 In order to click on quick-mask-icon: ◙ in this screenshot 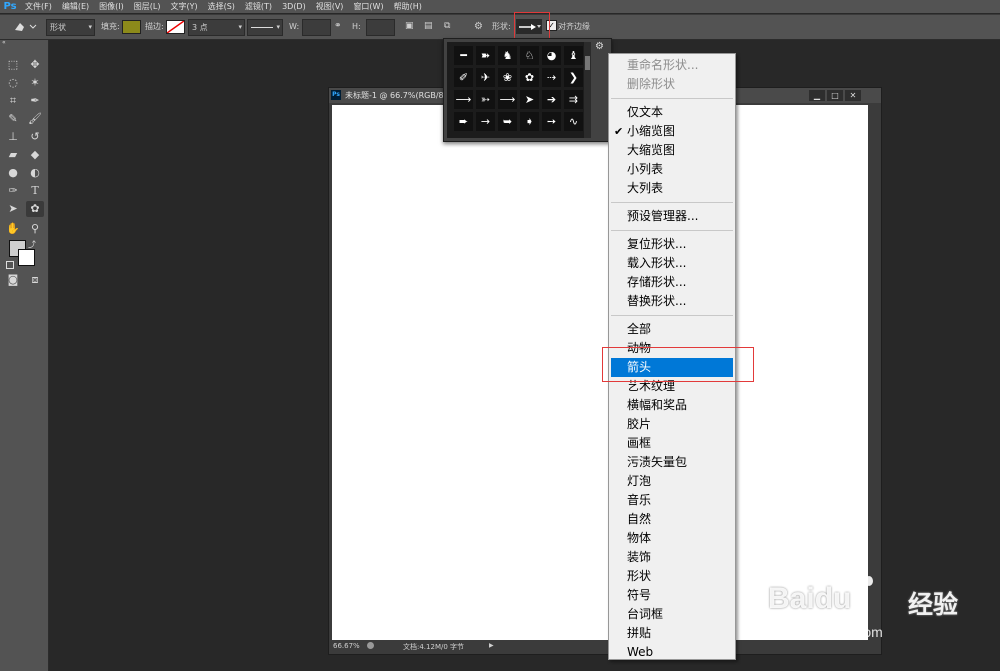, I will do `click(13, 280)`.